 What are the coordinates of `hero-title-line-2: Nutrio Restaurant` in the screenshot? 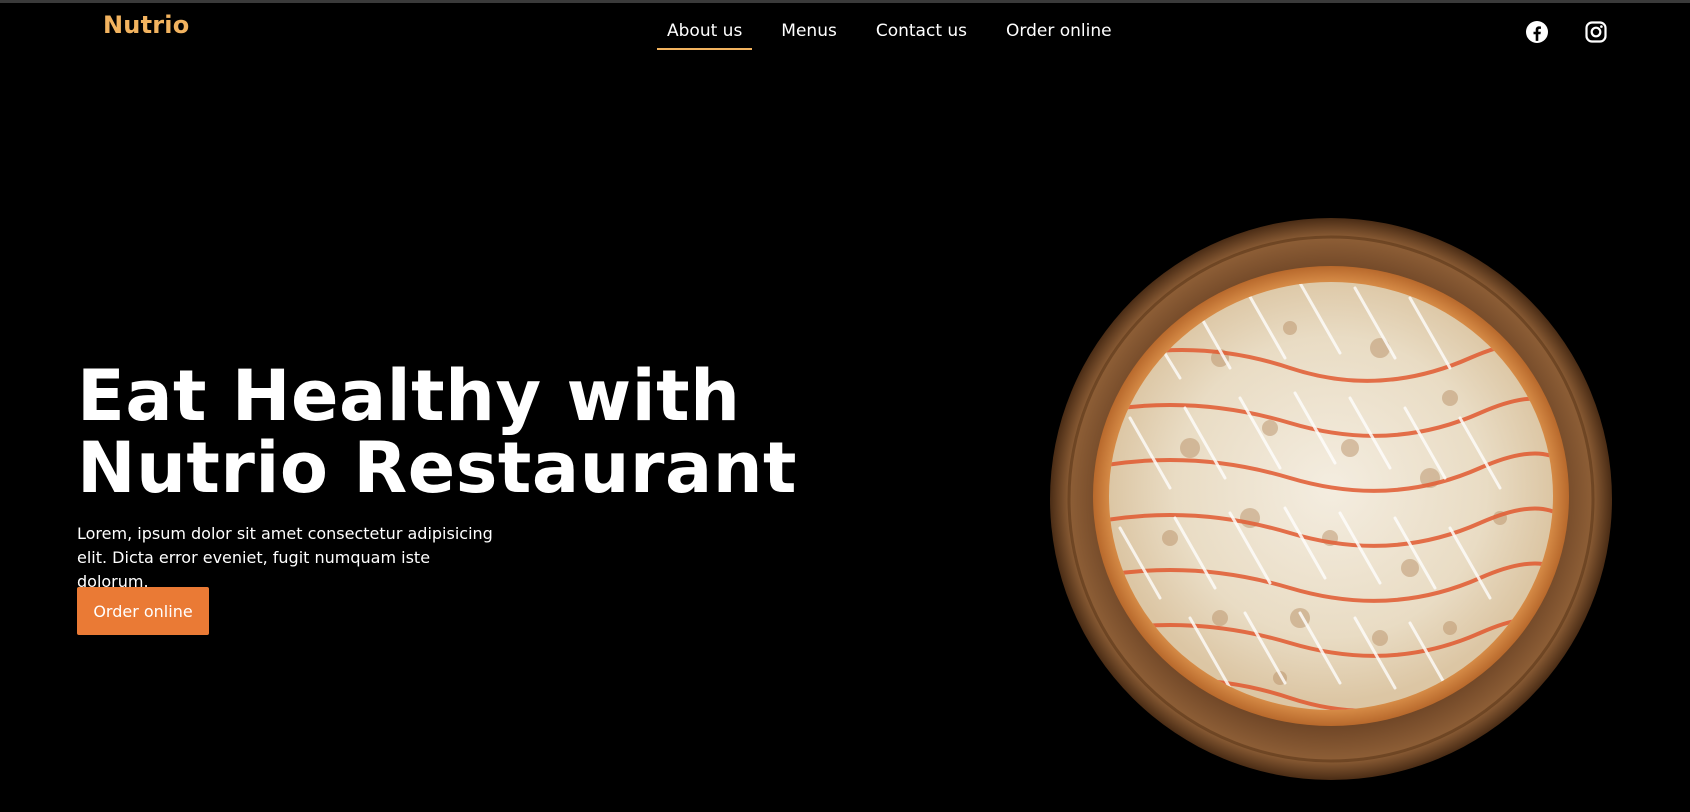 It's located at (437, 468).